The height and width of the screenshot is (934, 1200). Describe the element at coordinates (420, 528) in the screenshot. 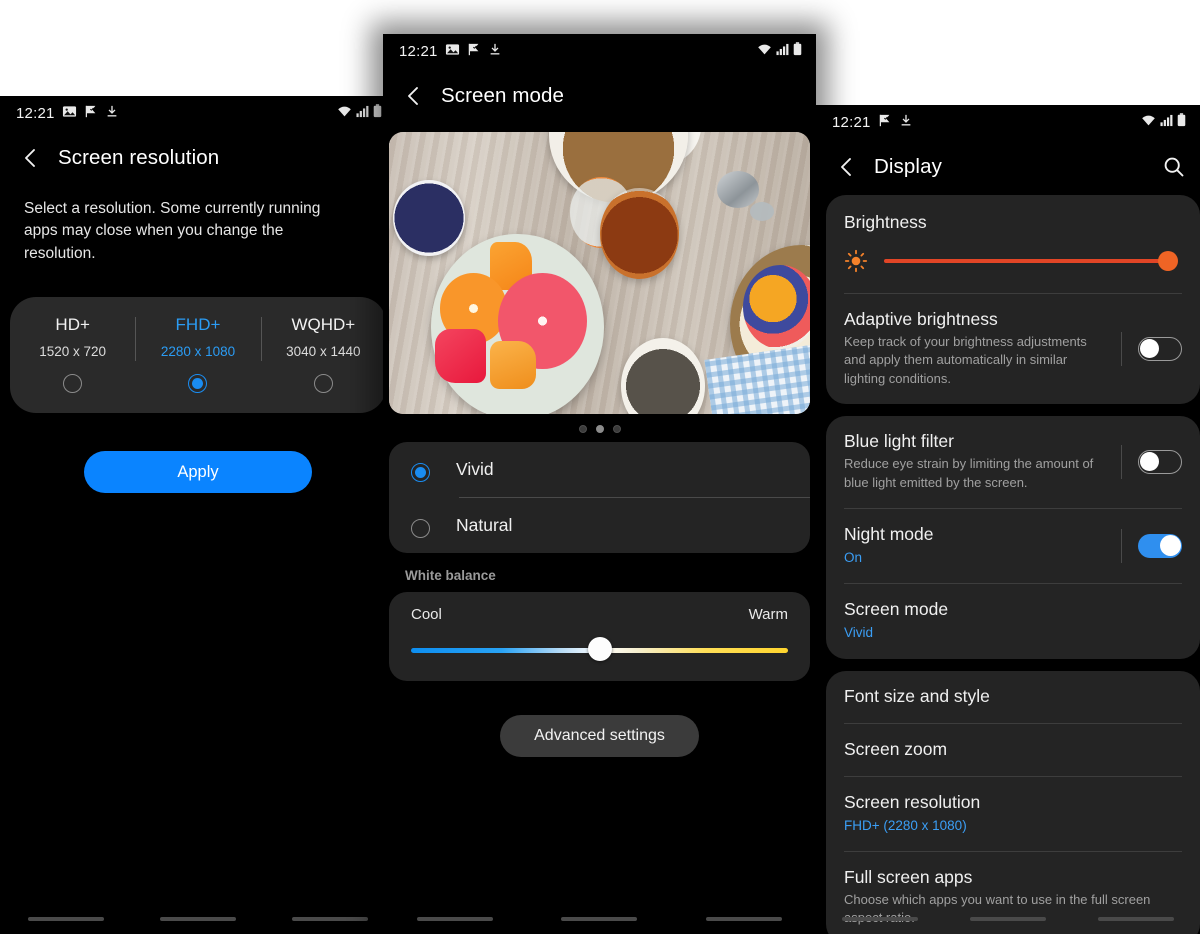

I see `screen-mode-radio-natural` at that location.